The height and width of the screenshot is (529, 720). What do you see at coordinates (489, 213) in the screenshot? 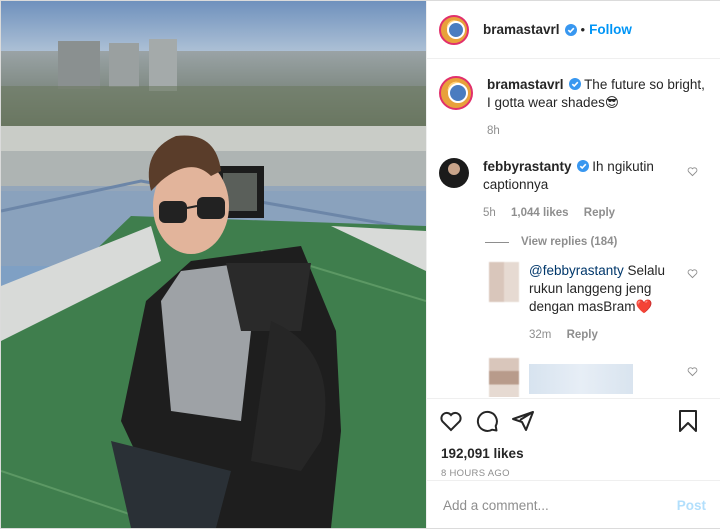
I see `comment-time: 5h` at bounding box center [489, 213].